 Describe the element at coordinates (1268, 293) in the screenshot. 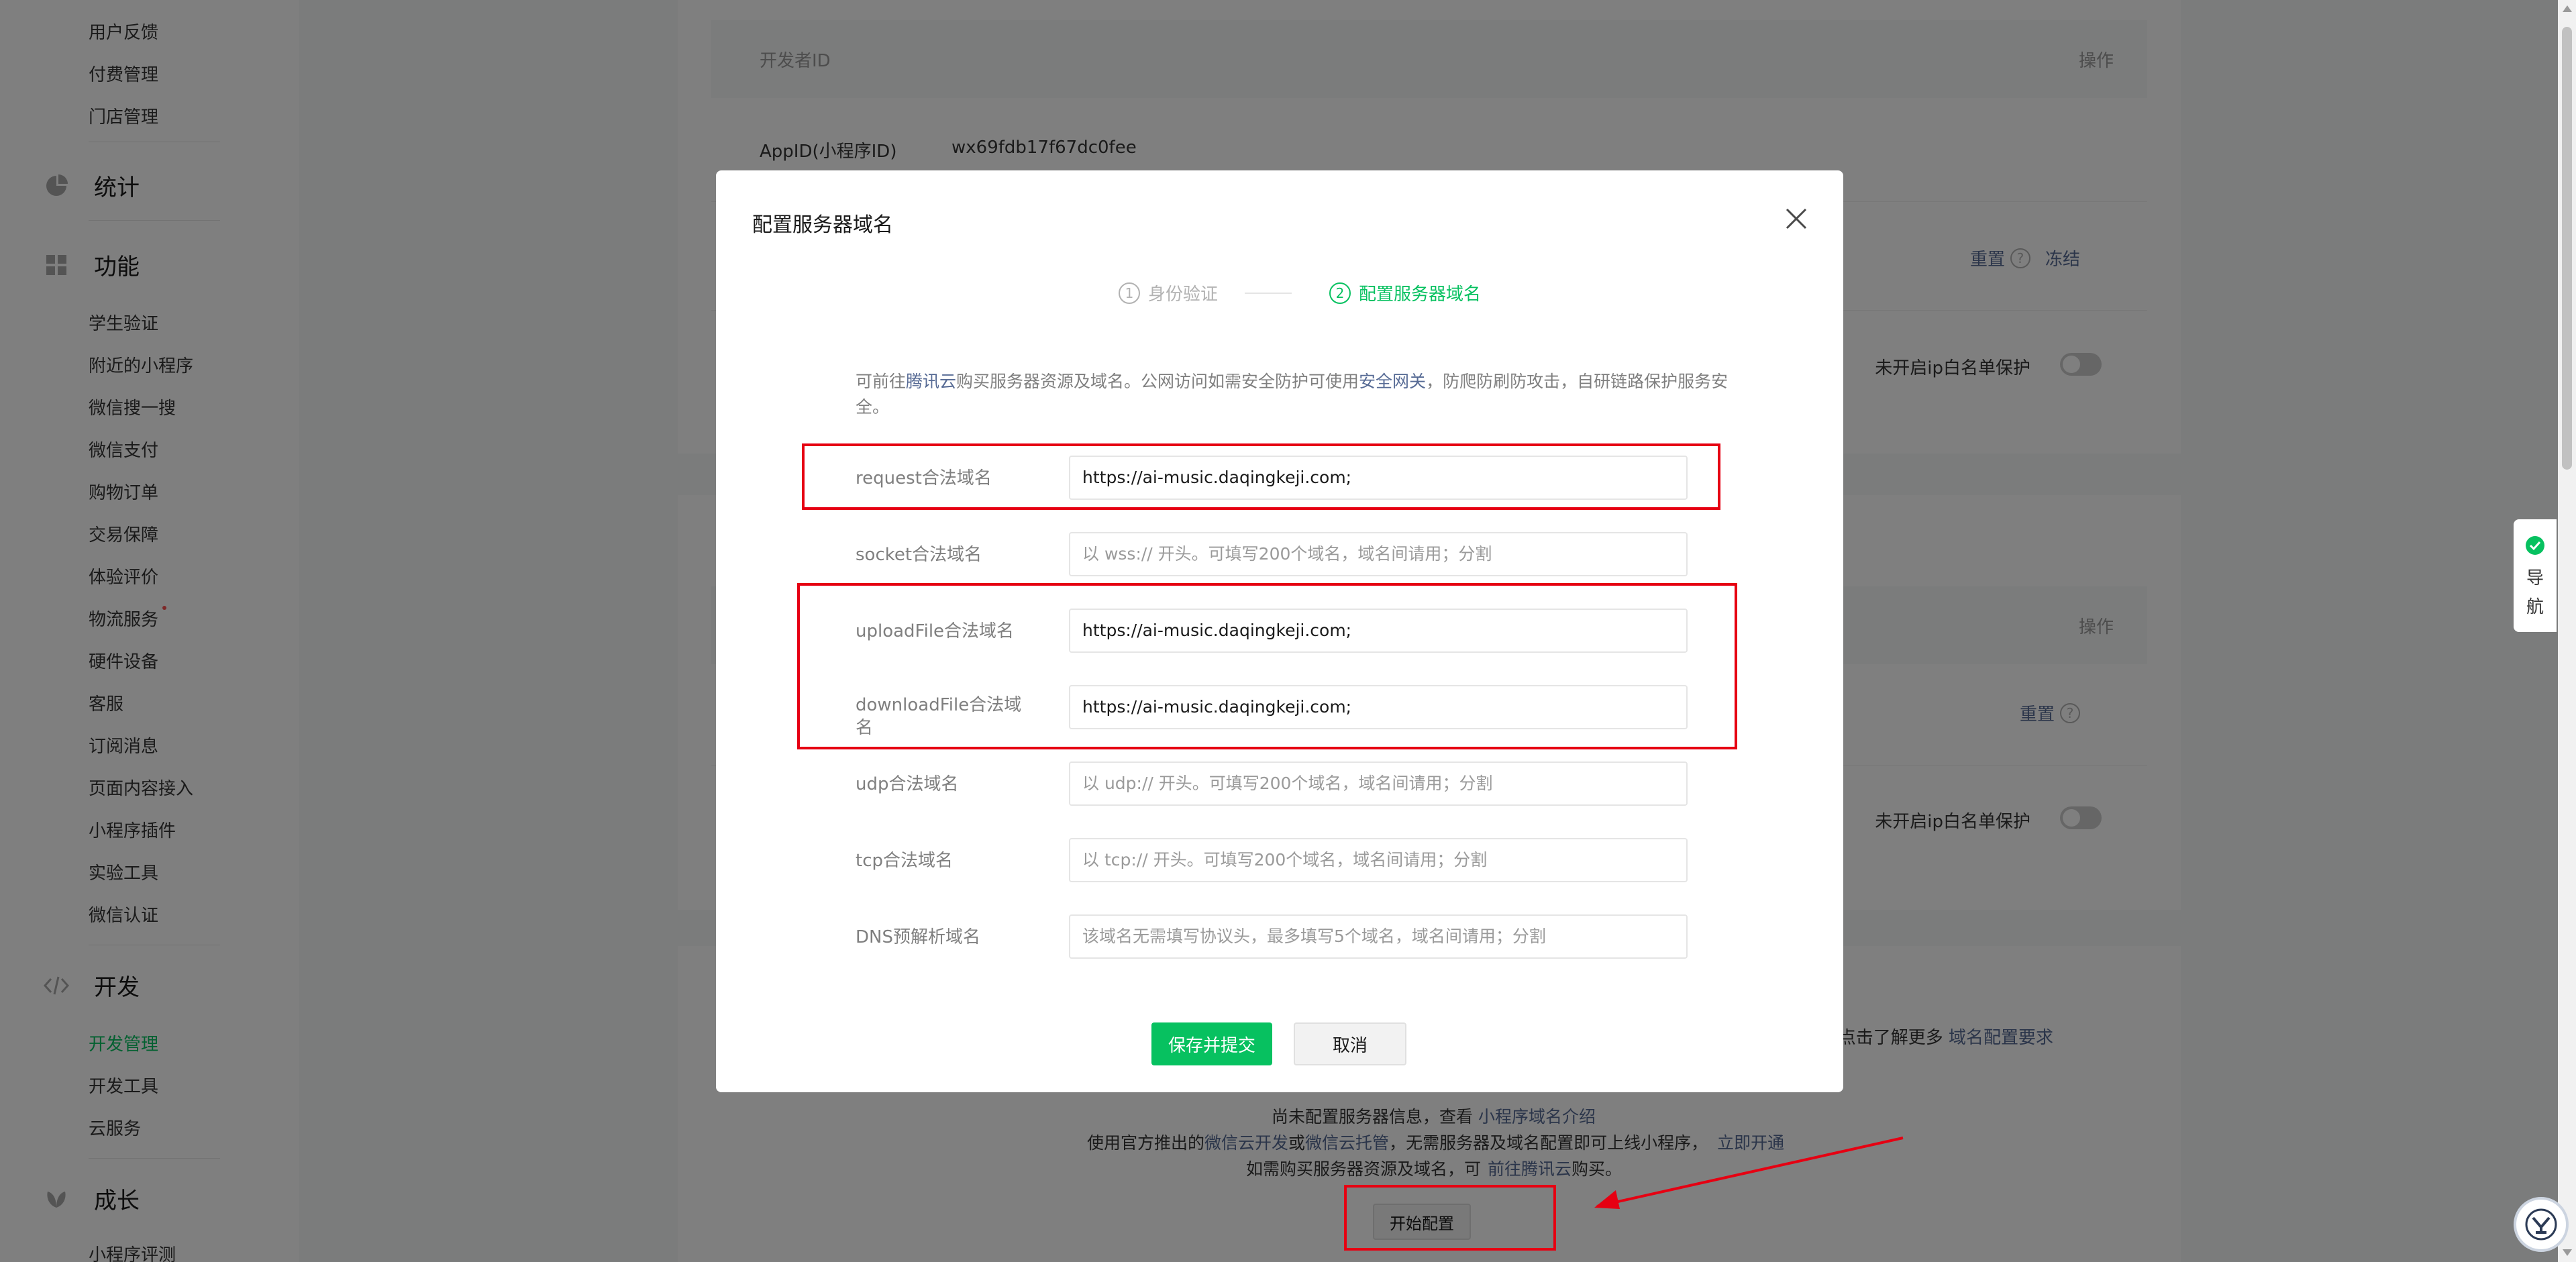

I see `step-connector` at that location.